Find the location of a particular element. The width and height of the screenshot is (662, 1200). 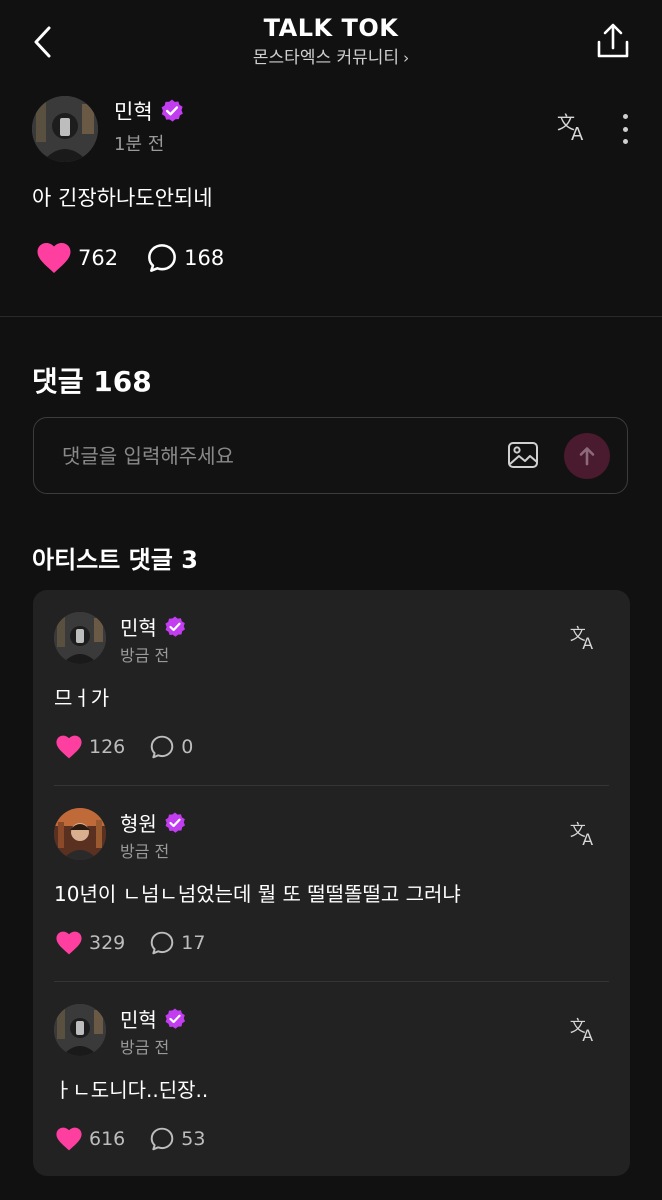

comment-input is located at coordinates (277, 456).